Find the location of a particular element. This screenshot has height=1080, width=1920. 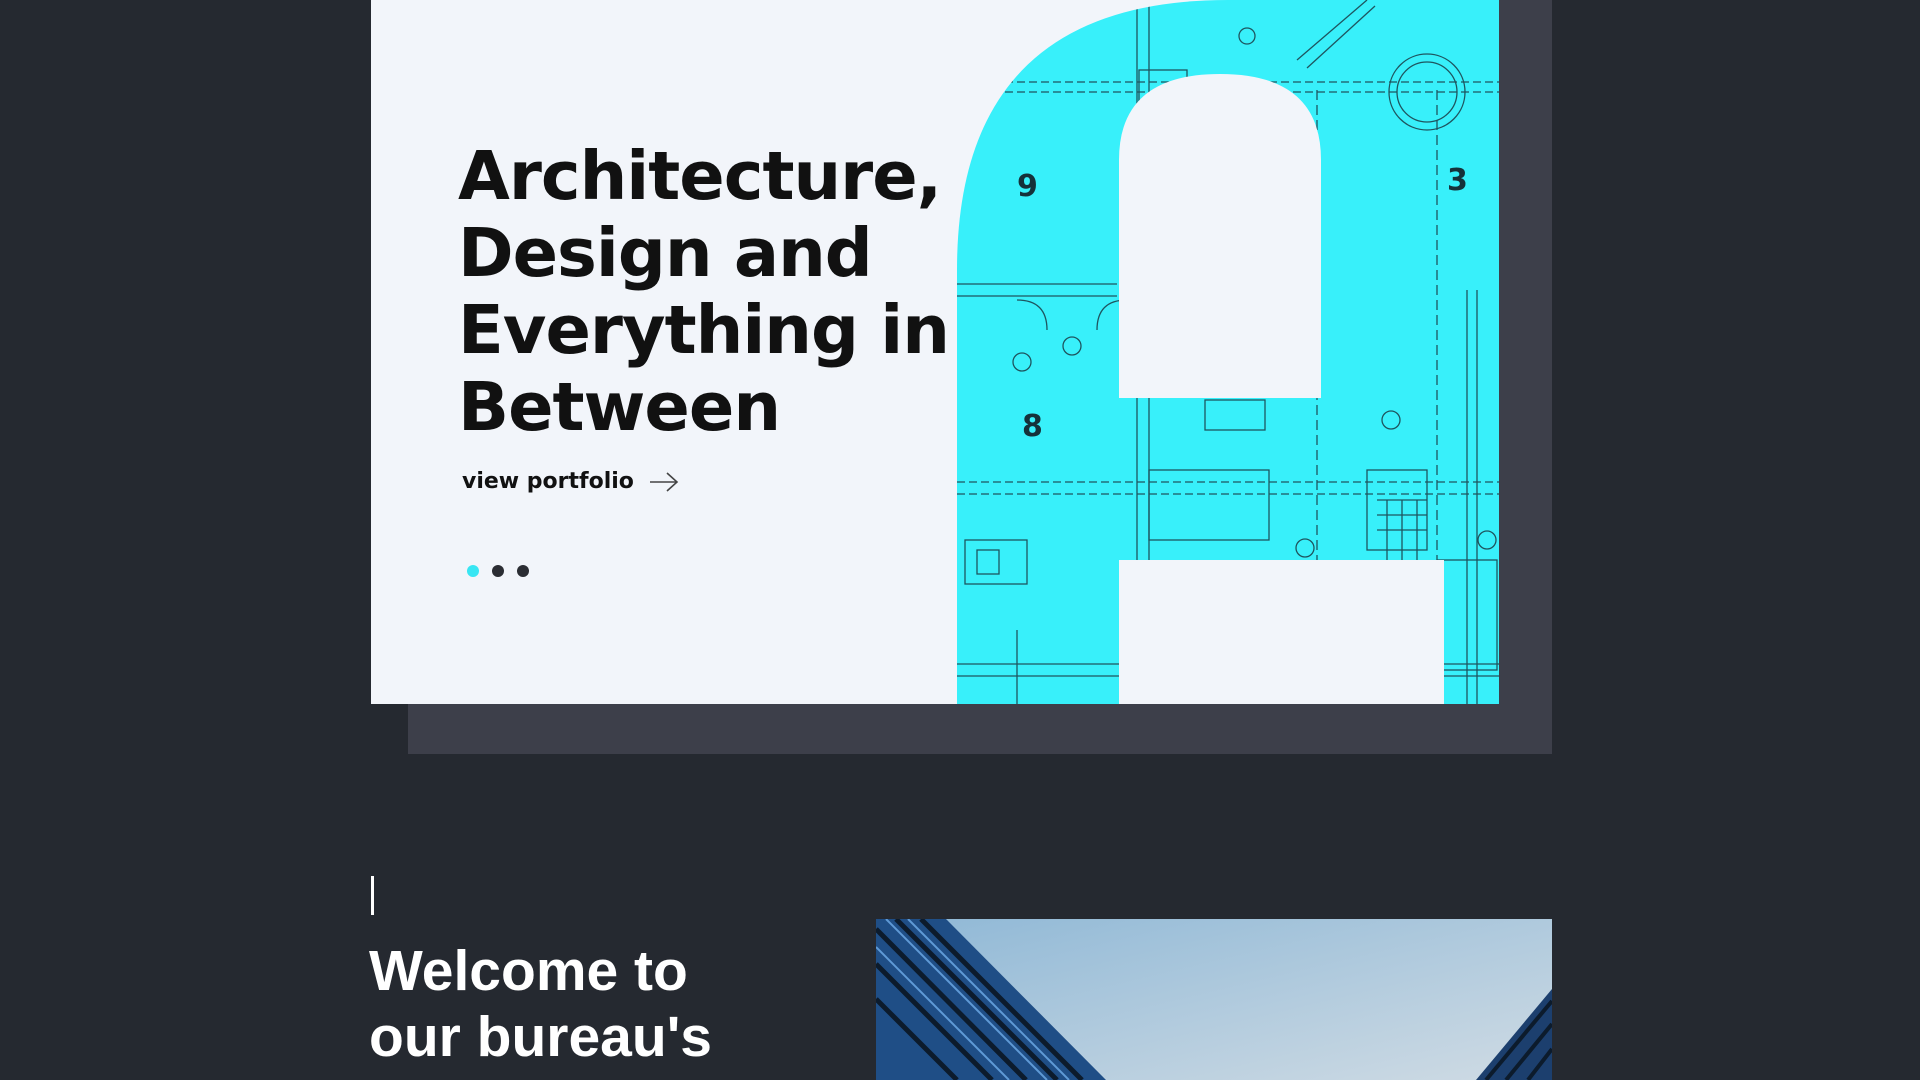

welcome-heading: Welcome to our bureau's is located at coordinates (599, 1004).